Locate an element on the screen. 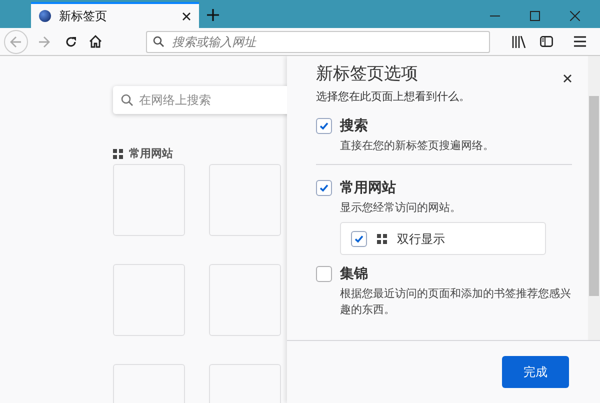 Image resolution: width=600 pixels, height=403 pixels. reload-icon is located at coordinates (71, 42).